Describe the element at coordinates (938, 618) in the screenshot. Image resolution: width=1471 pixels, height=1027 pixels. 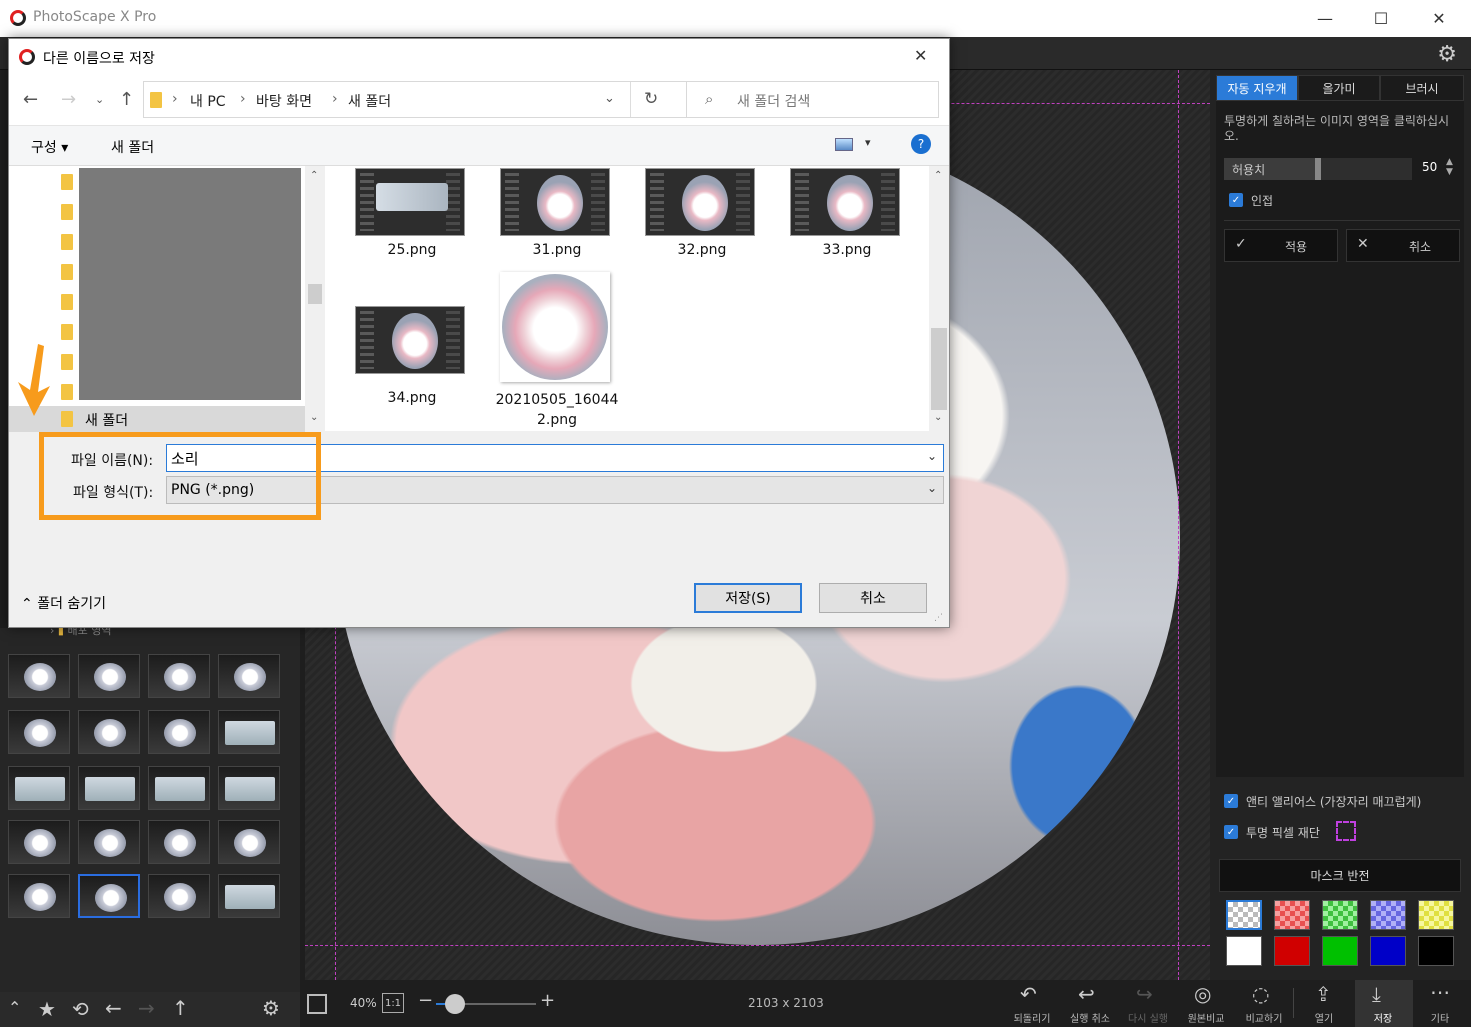
I see `resize-grip-icon: ⋰` at that location.